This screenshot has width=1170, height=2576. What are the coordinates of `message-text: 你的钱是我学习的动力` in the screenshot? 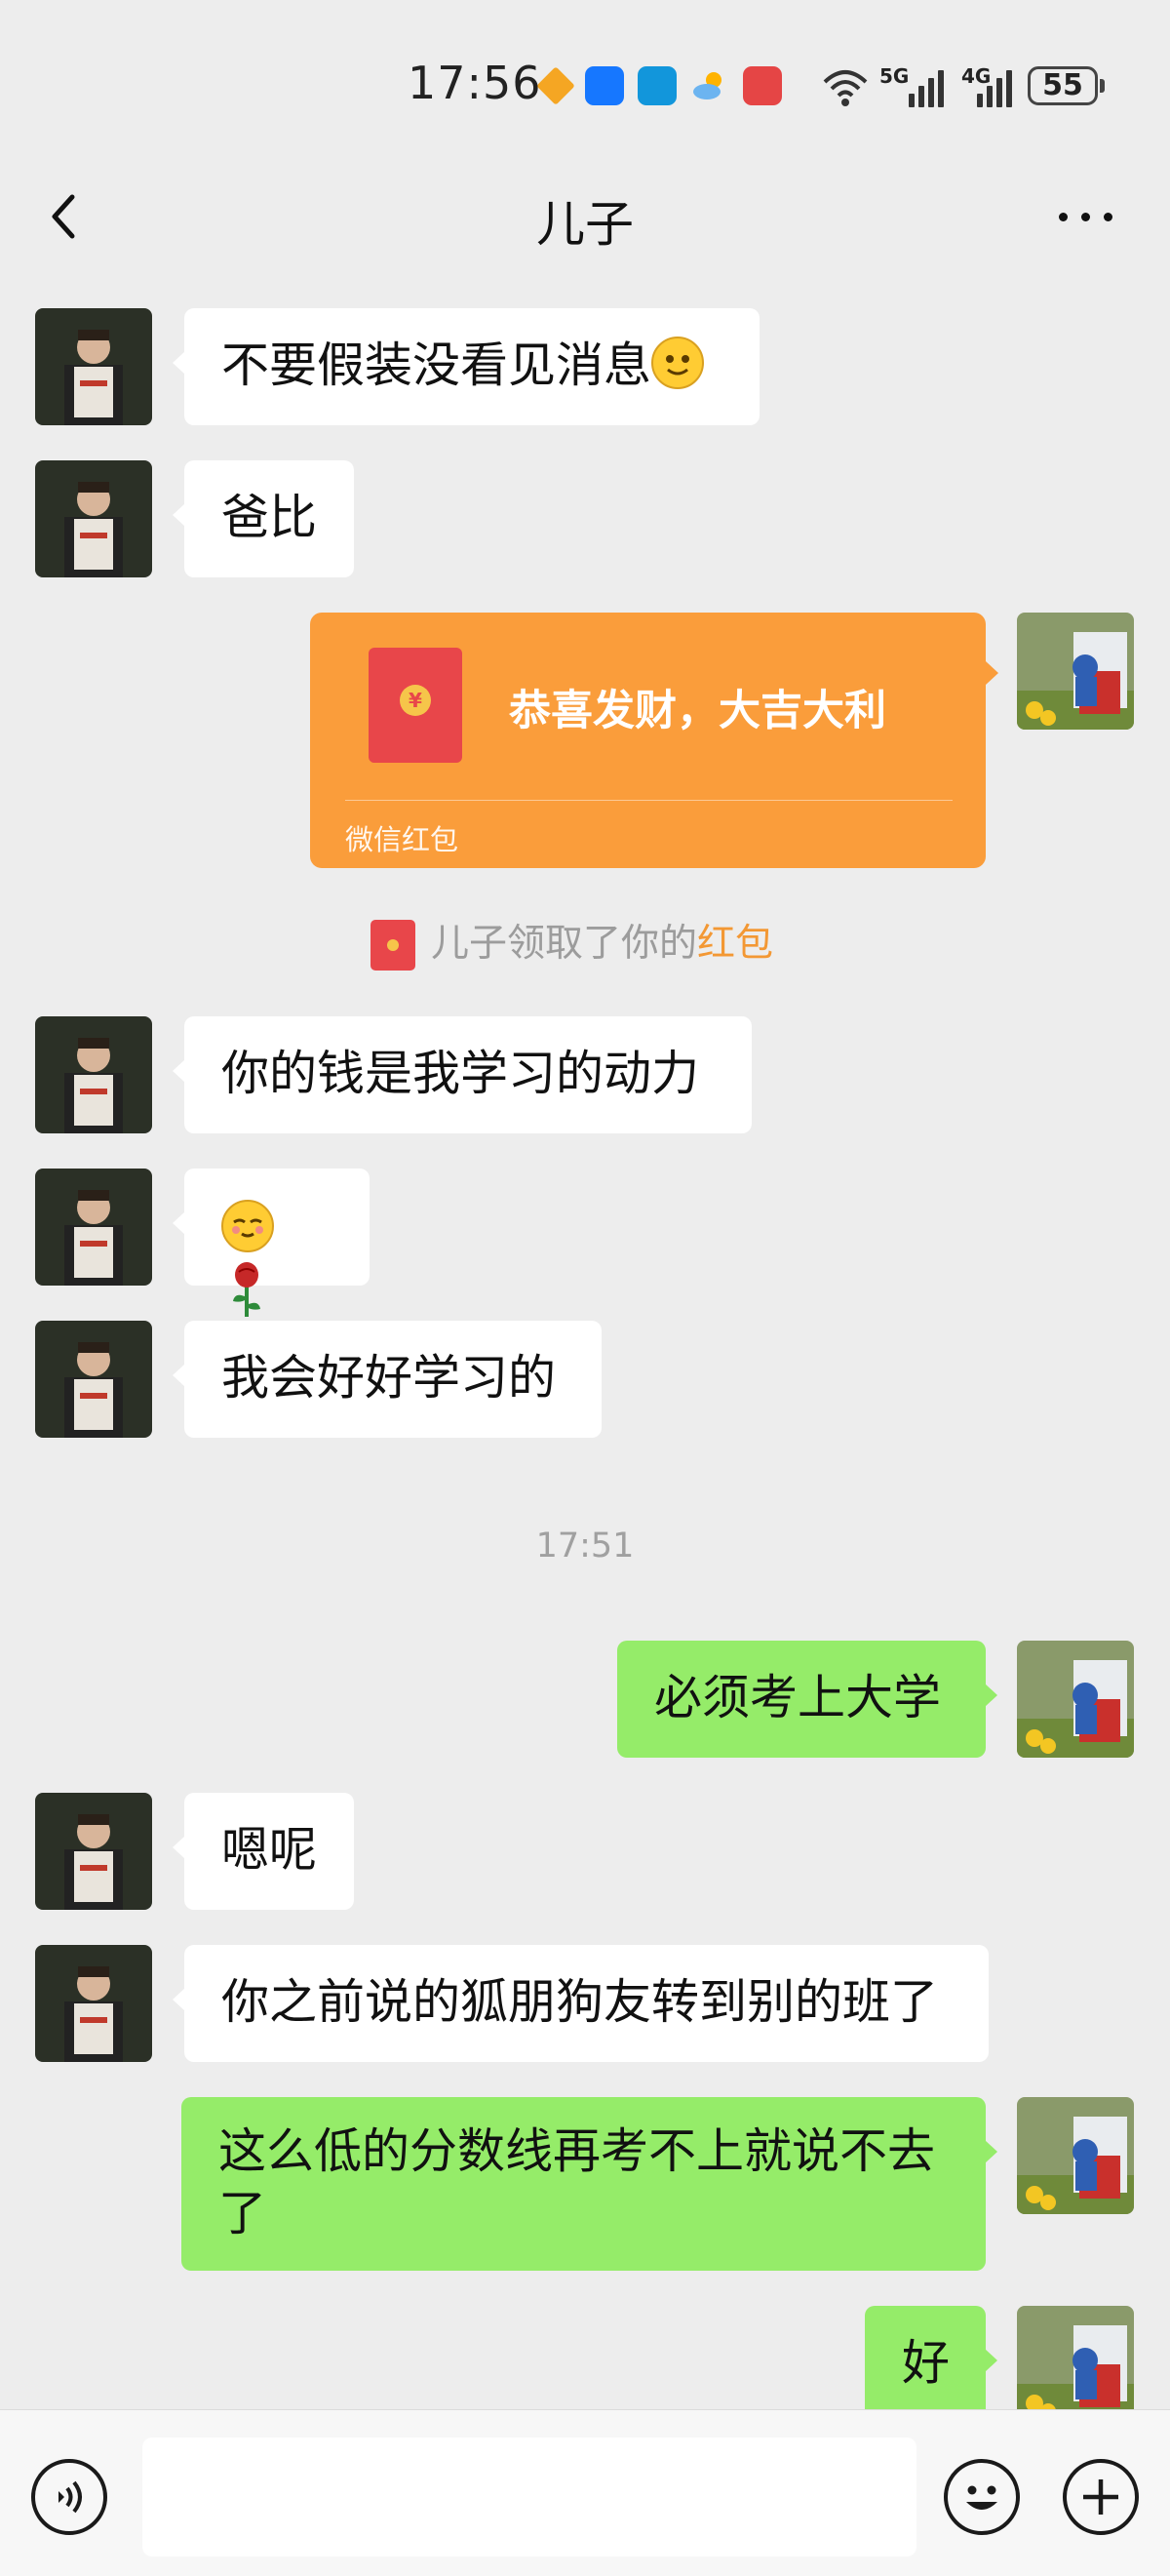 It's located at (460, 1073).